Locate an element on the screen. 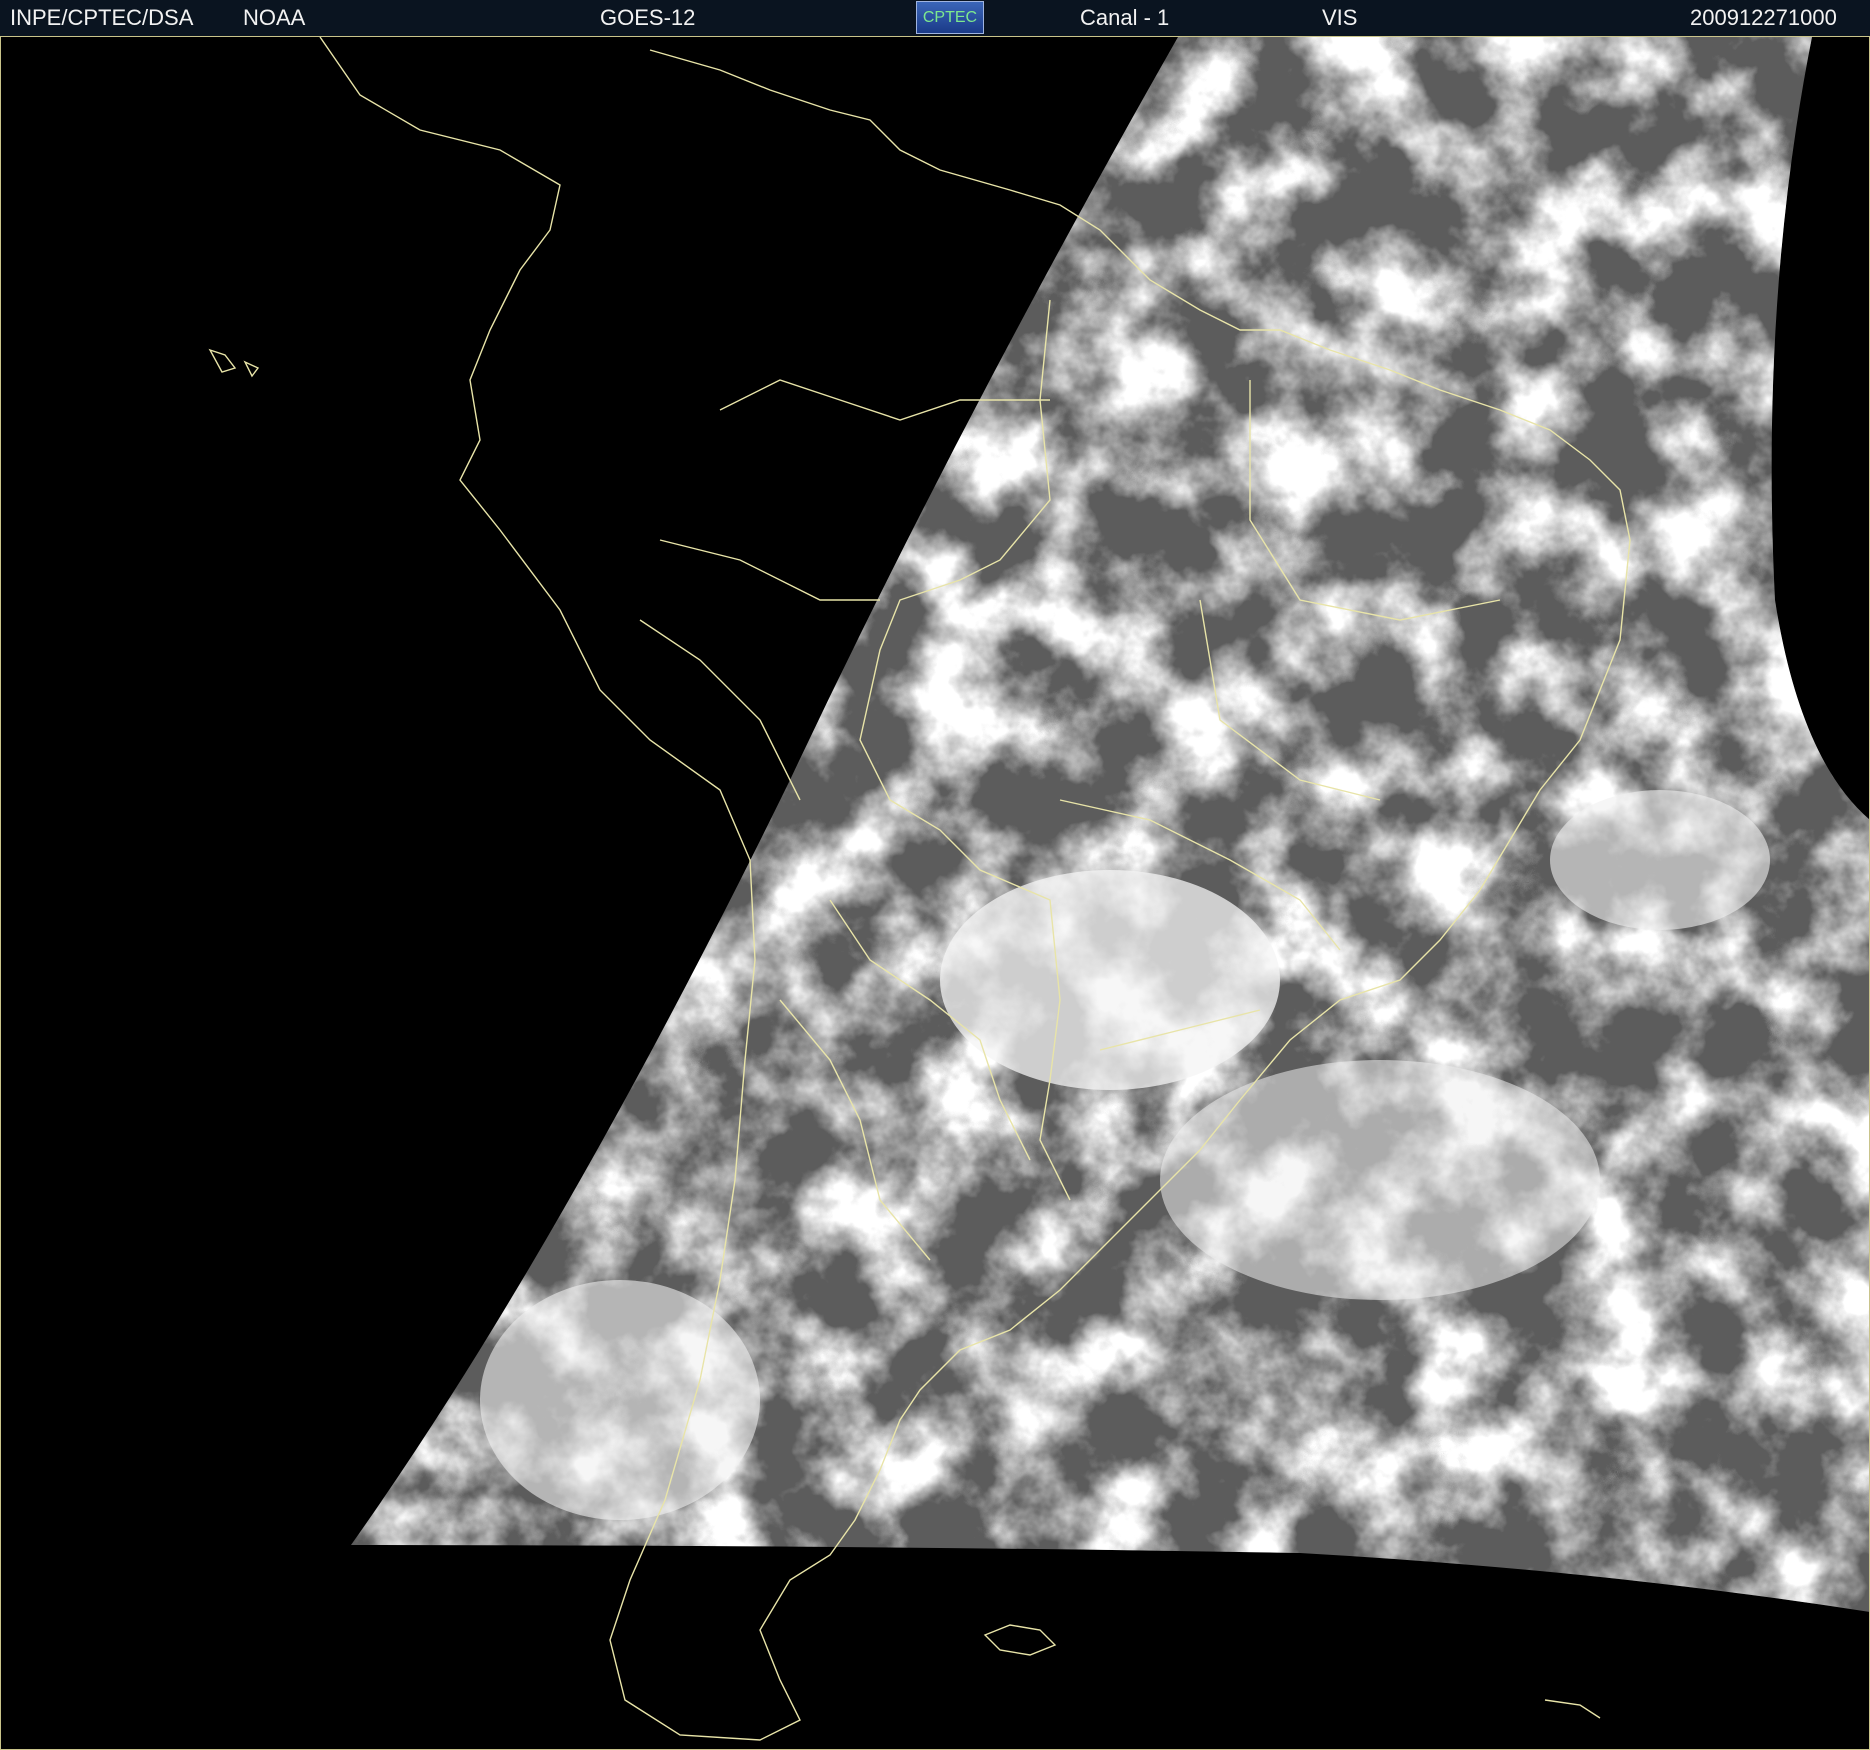  cptec-logo: CPTEC is located at coordinates (950, 17).